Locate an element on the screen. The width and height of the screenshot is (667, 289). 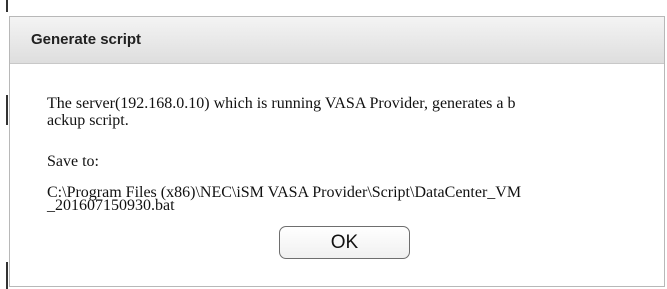
dialog-title: Generate script is located at coordinates (86, 39).